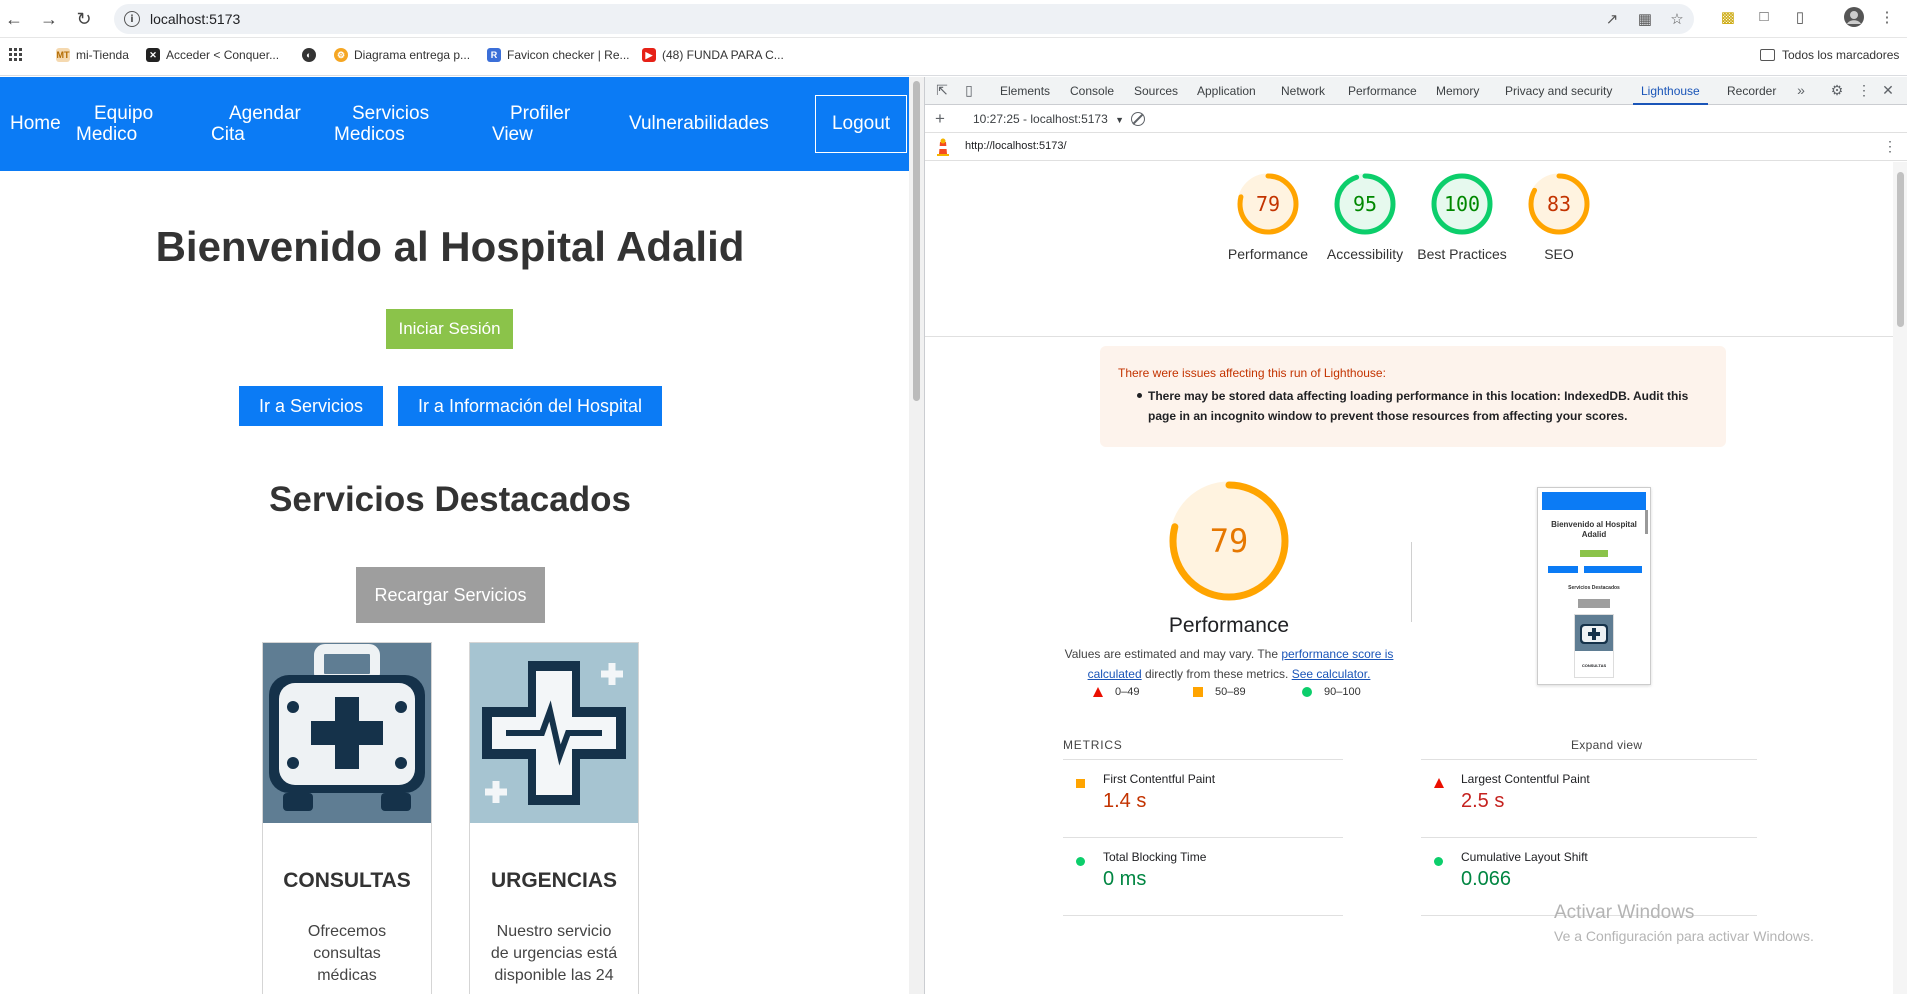 This screenshot has width=1907, height=994. I want to click on tab-network: Network, so click(1303, 91).